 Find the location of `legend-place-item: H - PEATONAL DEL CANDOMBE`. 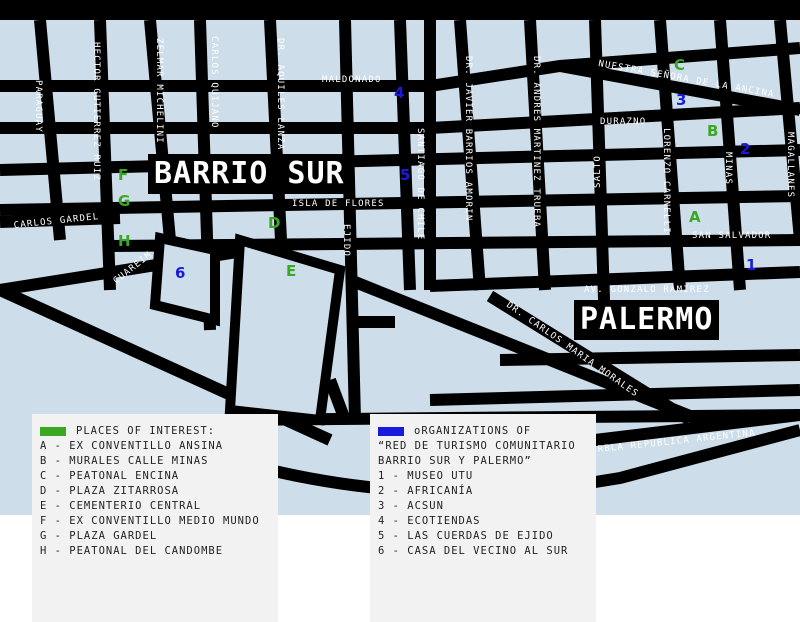

legend-place-item: H - PEATONAL DEL CANDOMBE is located at coordinates (132, 551).